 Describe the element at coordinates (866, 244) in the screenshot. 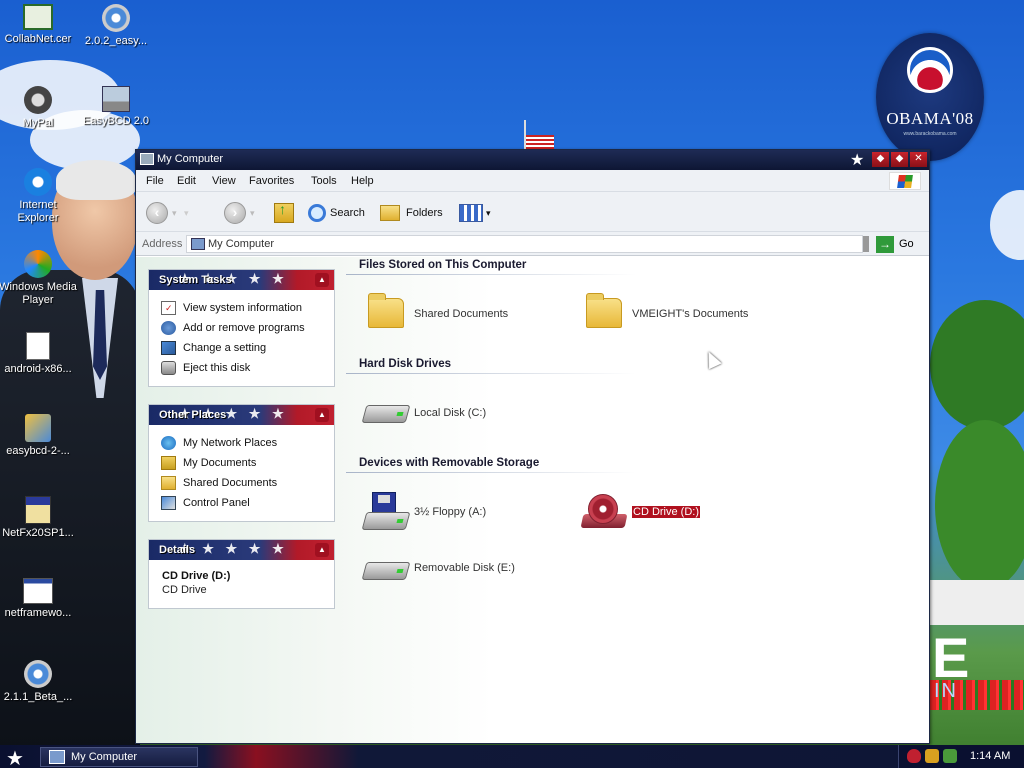

I see `address-dropdown-handle` at that location.